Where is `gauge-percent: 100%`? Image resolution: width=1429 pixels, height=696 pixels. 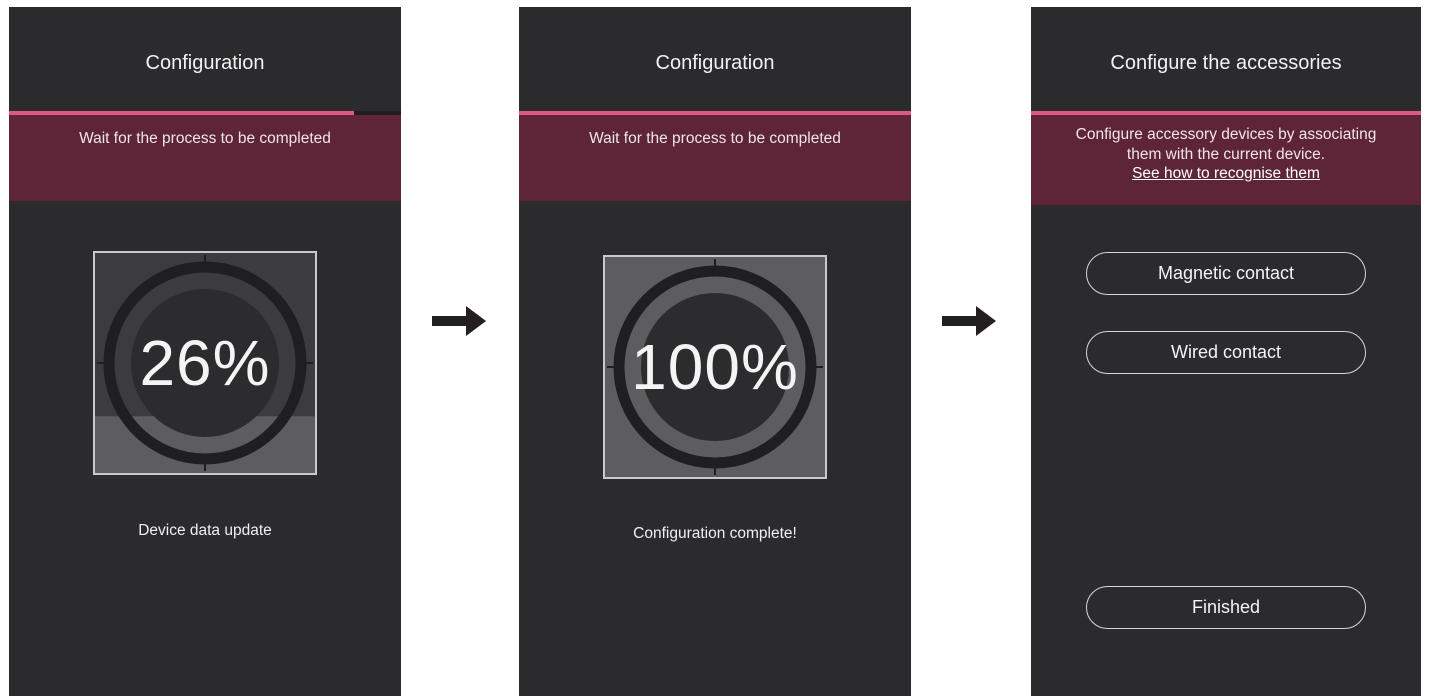 gauge-percent: 100% is located at coordinates (715, 367).